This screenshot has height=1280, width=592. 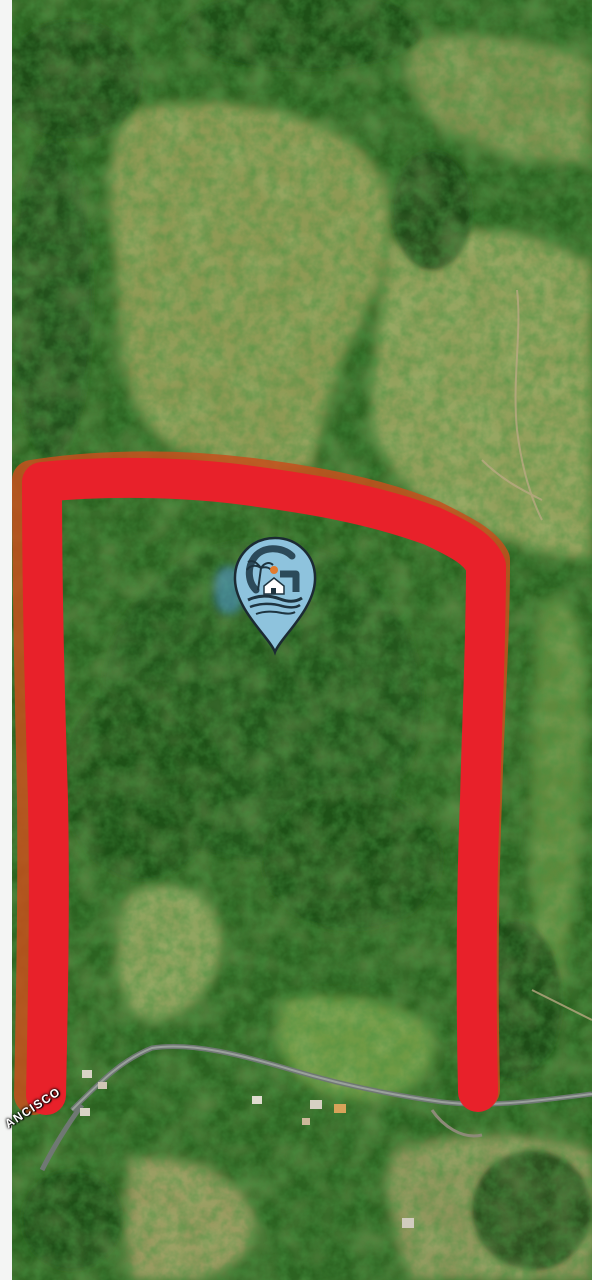 I want to click on logo-sun, so click(x=274, y=570).